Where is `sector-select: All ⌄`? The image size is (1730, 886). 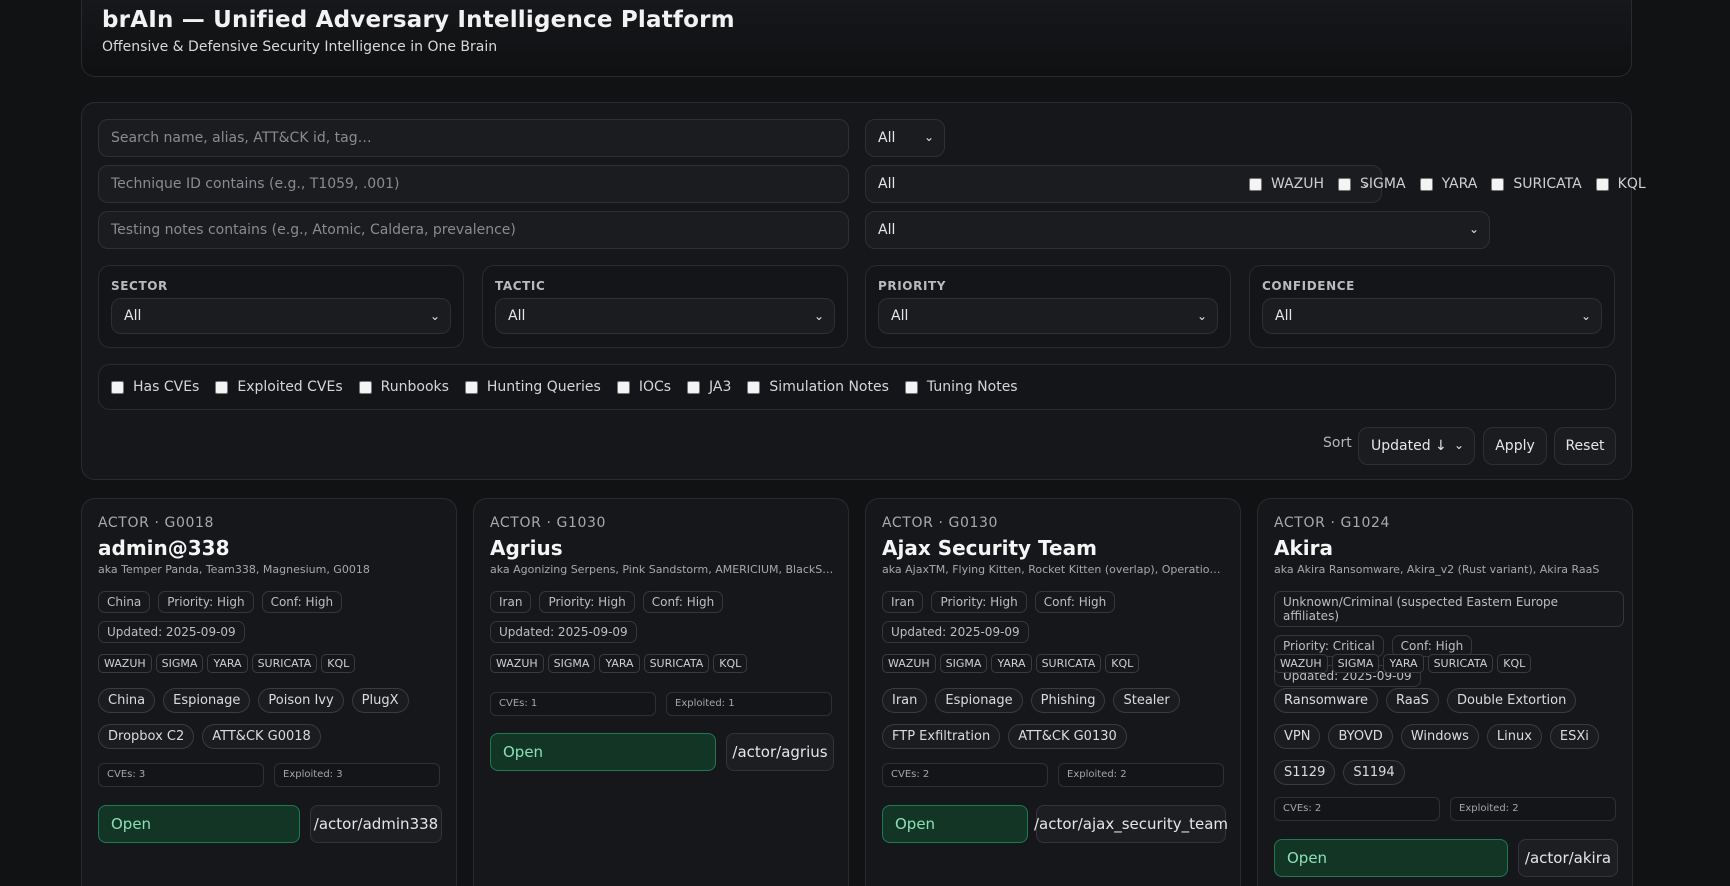 sector-select: All ⌄ is located at coordinates (281, 316).